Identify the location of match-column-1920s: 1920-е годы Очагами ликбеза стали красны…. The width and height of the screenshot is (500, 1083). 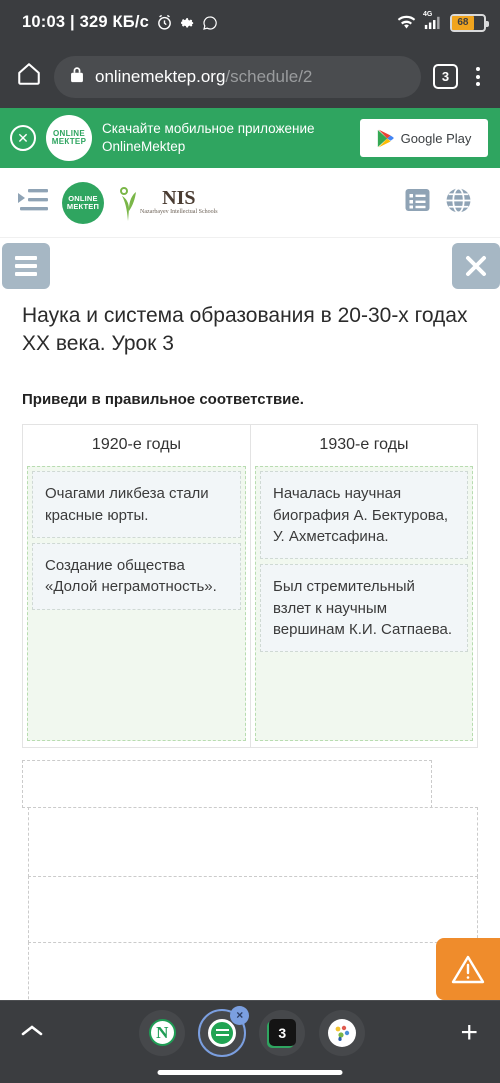
(136, 586).